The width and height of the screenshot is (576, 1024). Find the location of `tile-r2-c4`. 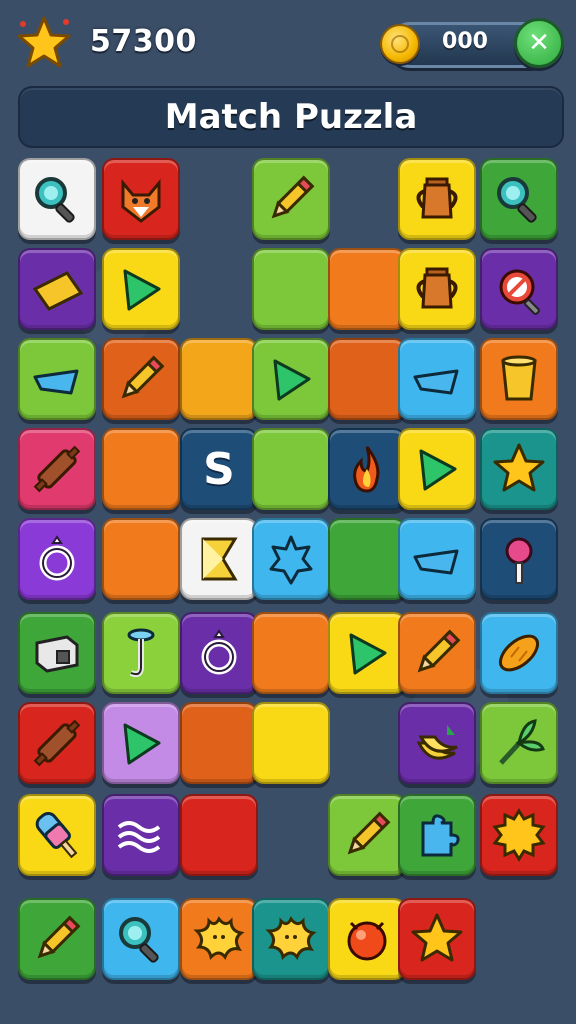

tile-r2-c4 is located at coordinates (291, 289).